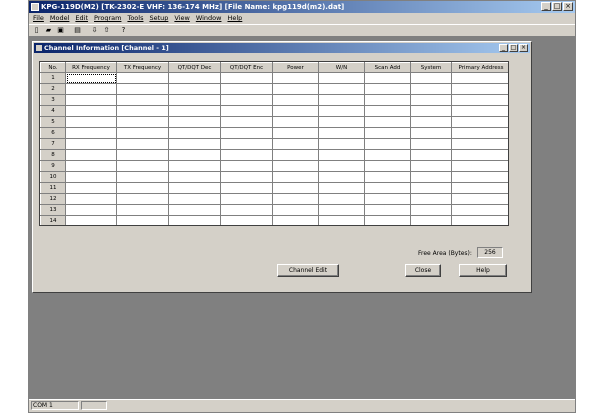  What do you see at coordinates (107, 18) in the screenshot?
I see `menu-program: Program` at bounding box center [107, 18].